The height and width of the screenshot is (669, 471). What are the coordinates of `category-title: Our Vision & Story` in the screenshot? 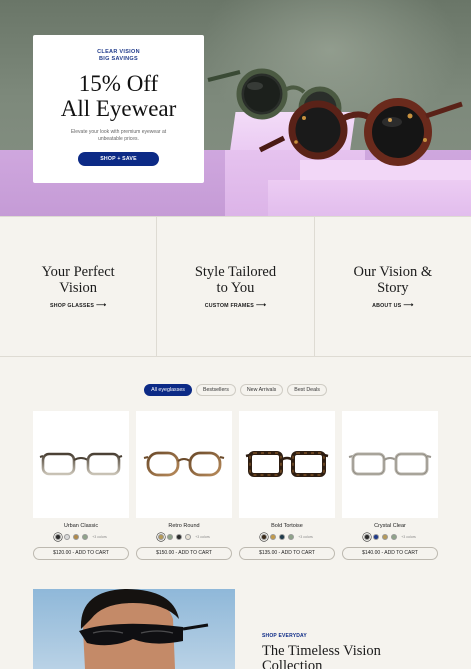 It's located at (393, 280).